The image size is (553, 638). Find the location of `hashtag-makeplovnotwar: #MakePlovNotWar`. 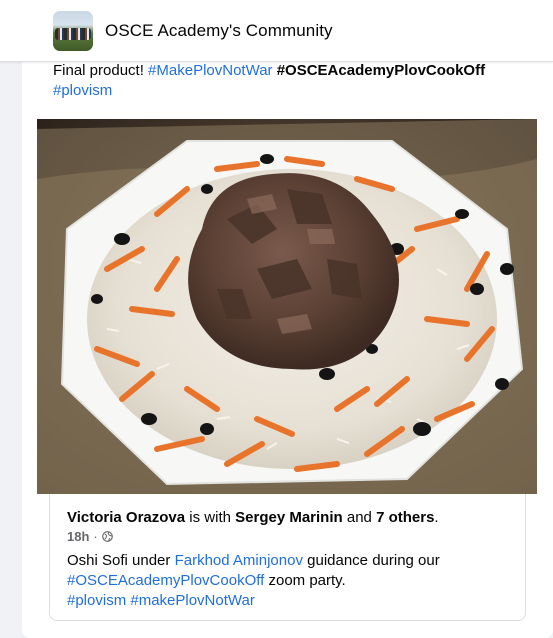

hashtag-makeplovnotwar: #MakePlovNotWar is located at coordinates (210, 70).